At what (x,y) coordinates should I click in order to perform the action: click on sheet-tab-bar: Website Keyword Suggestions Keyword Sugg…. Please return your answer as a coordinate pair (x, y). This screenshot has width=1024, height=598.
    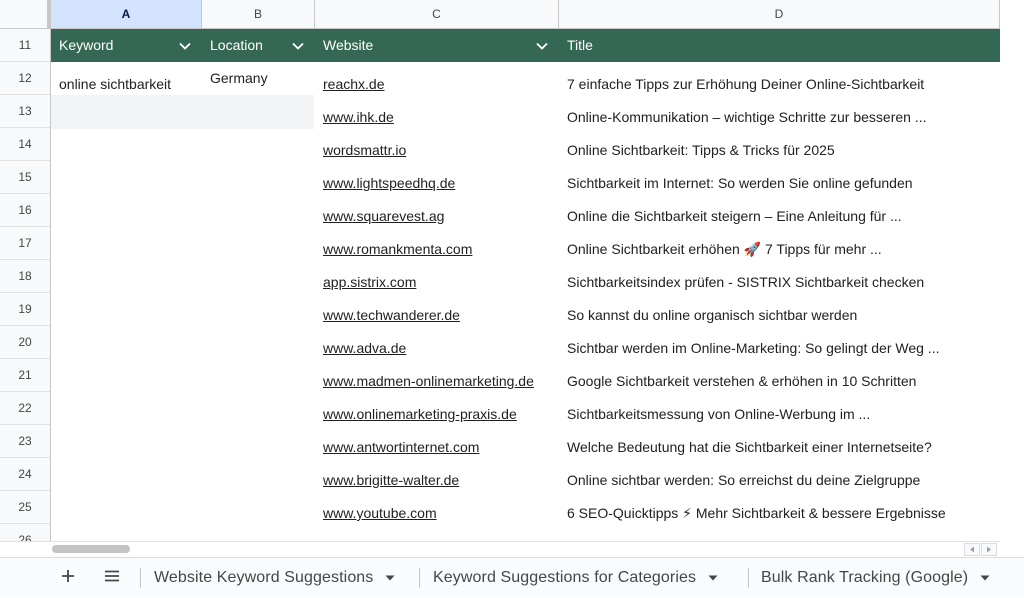
    Looking at the image, I should click on (512, 577).